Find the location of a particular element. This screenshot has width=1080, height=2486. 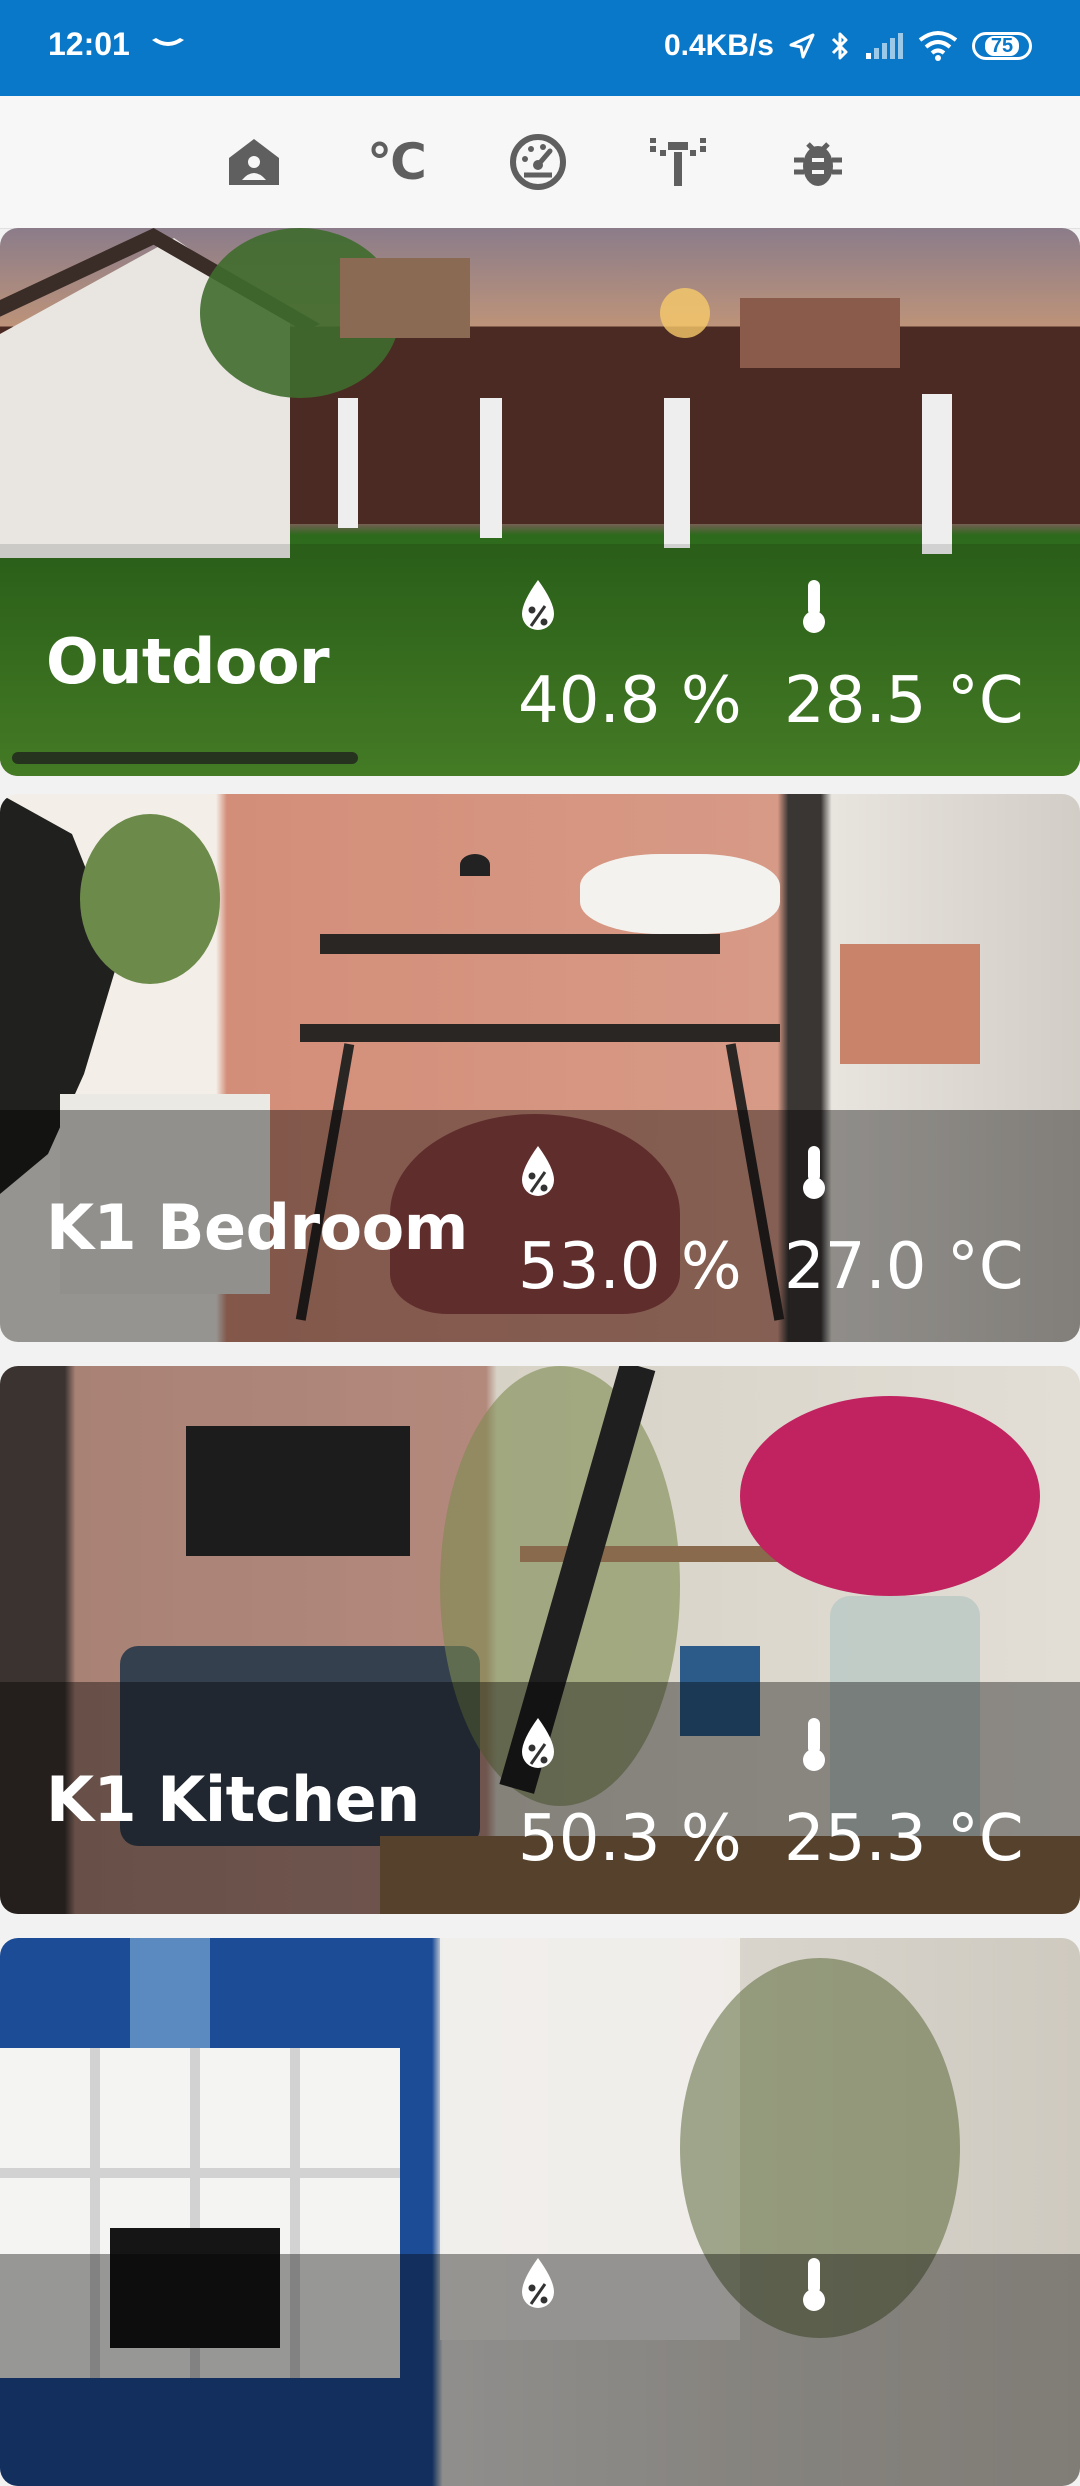

status-bar: 12:01 0.4KB/s 75 is located at coordinates (540, 48).